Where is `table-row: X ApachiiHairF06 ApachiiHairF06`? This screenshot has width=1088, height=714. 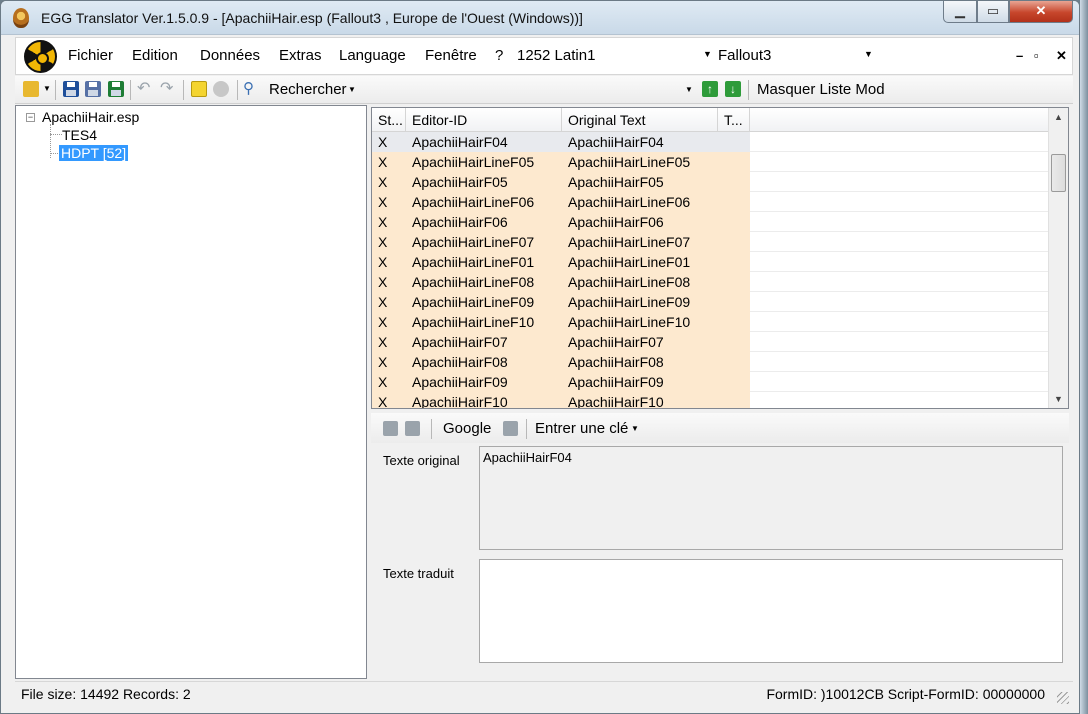 table-row: X ApachiiHairF06 ApachiiHairF06 is located at coordinates (710, 222).